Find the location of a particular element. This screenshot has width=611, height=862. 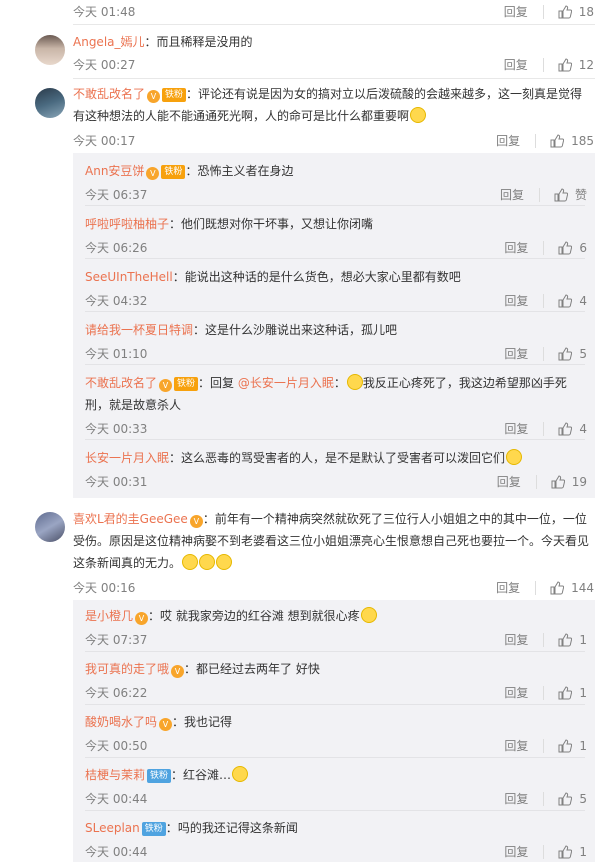

username: 我可真的走了哦 is located at coordinates (127, 669).